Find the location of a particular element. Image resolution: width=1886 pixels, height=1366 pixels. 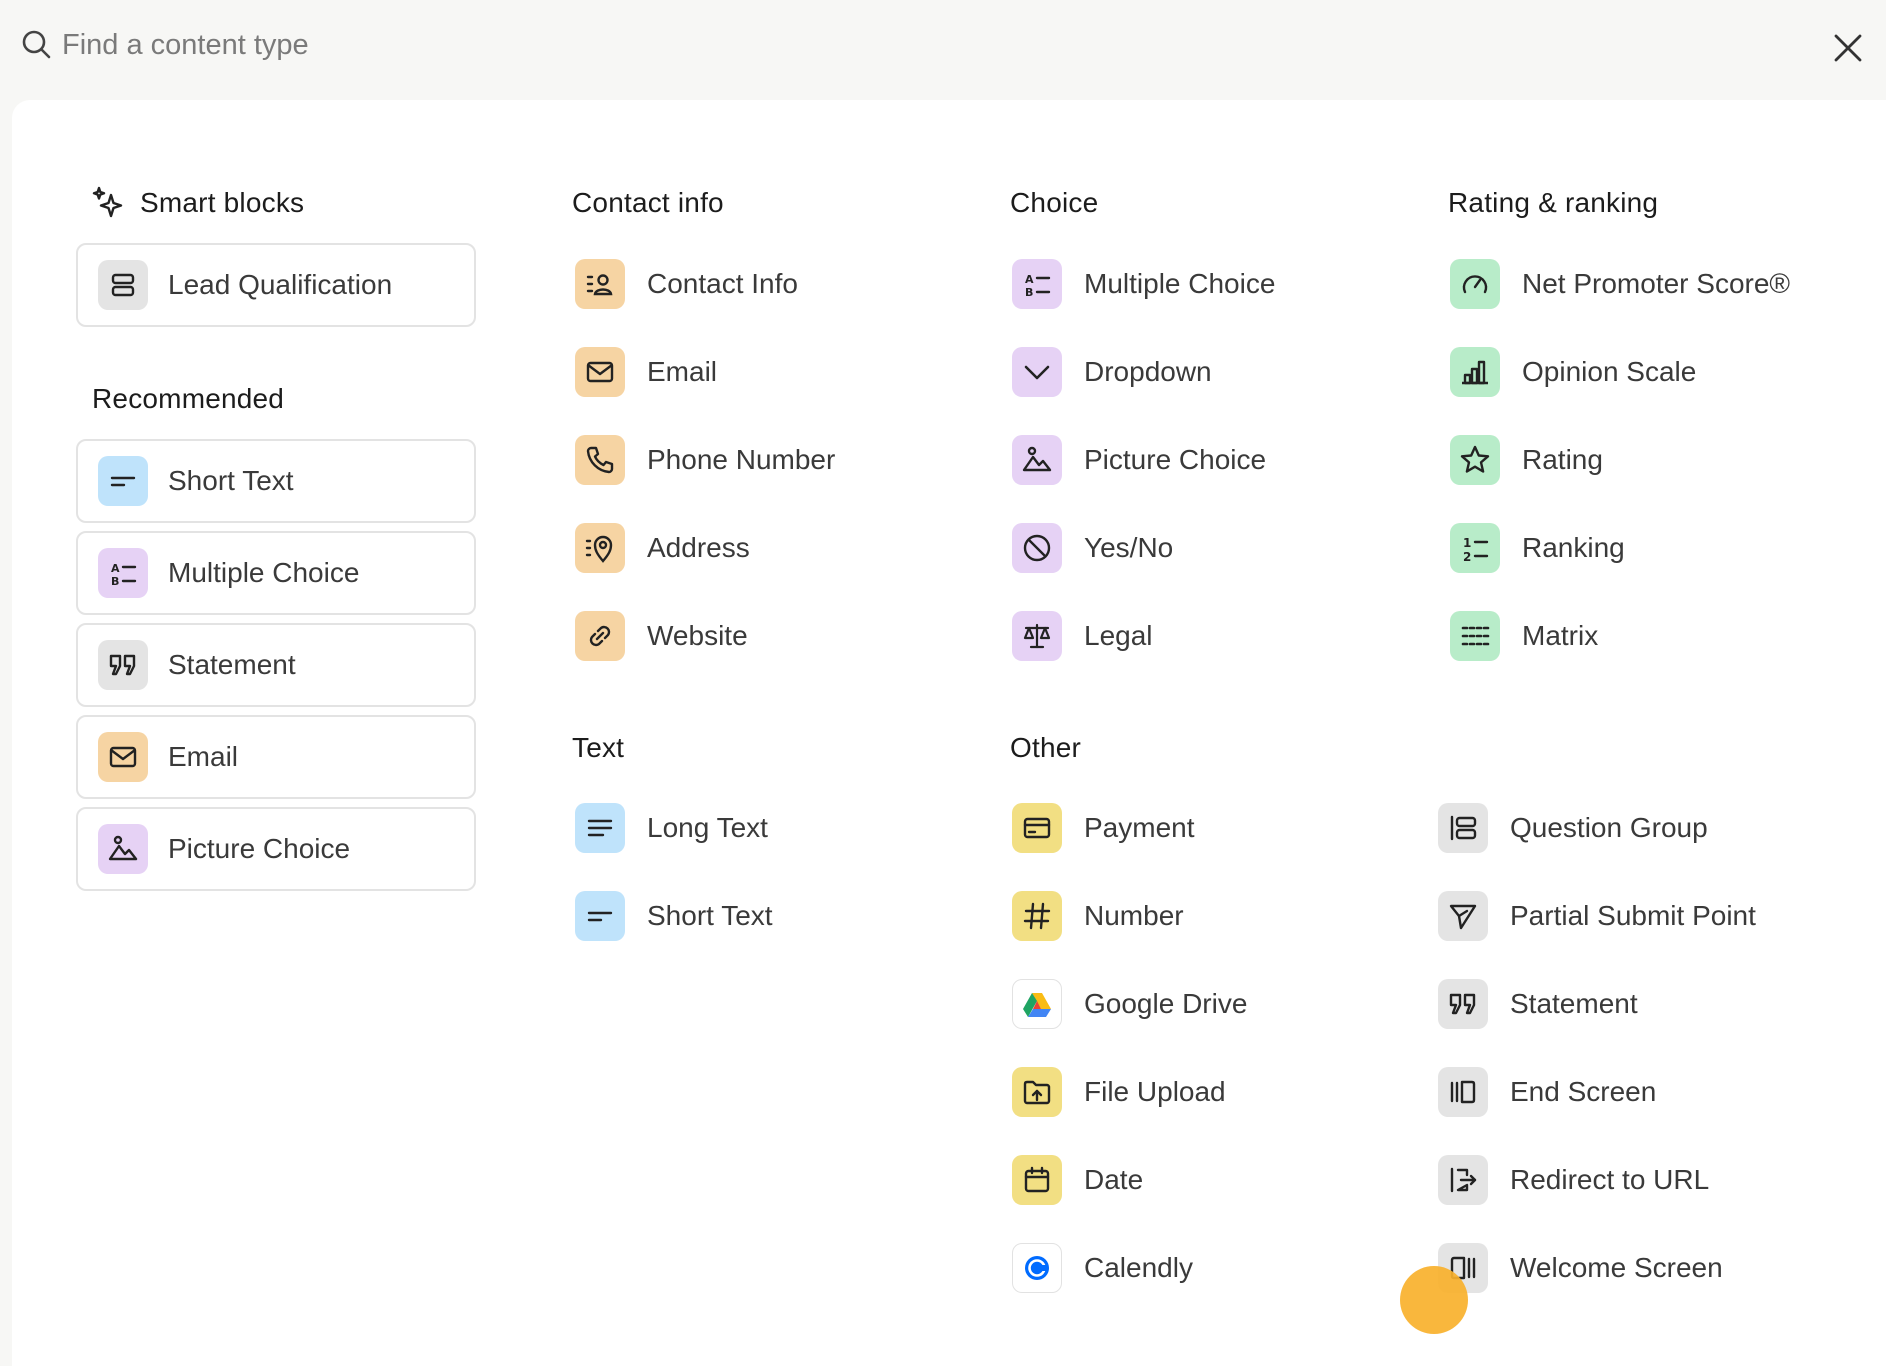

ranking-icon: 12 is located at coordinates (1475, 548).